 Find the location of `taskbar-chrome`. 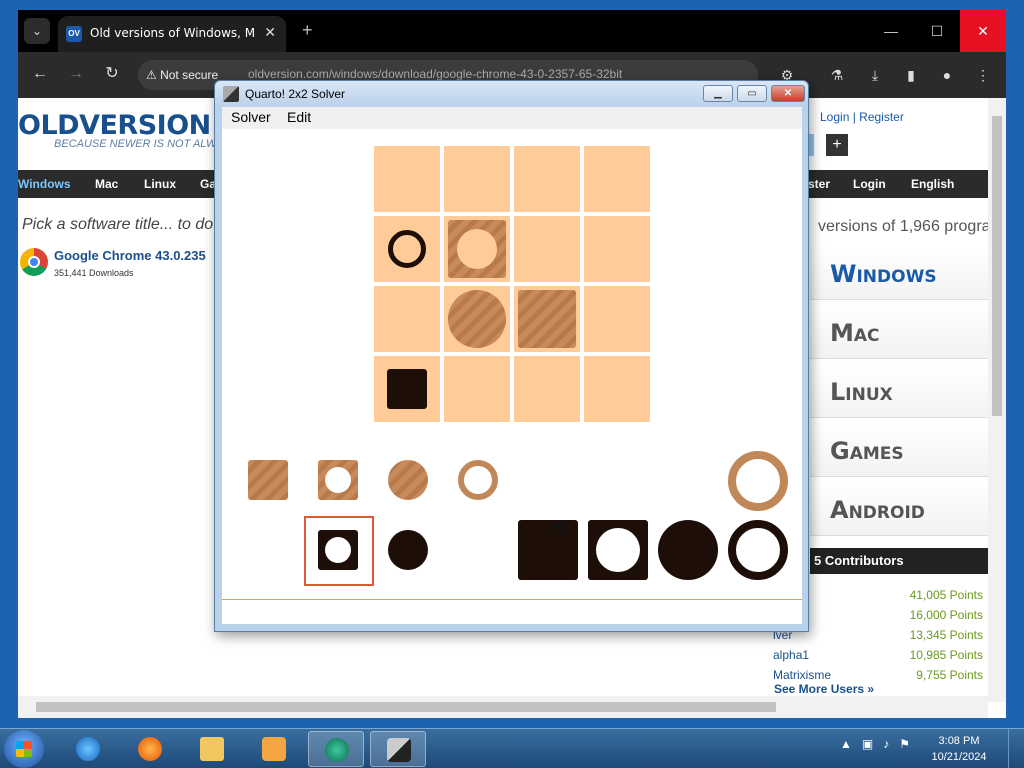

taskbar-chrome is located at coordinates (336, 749).